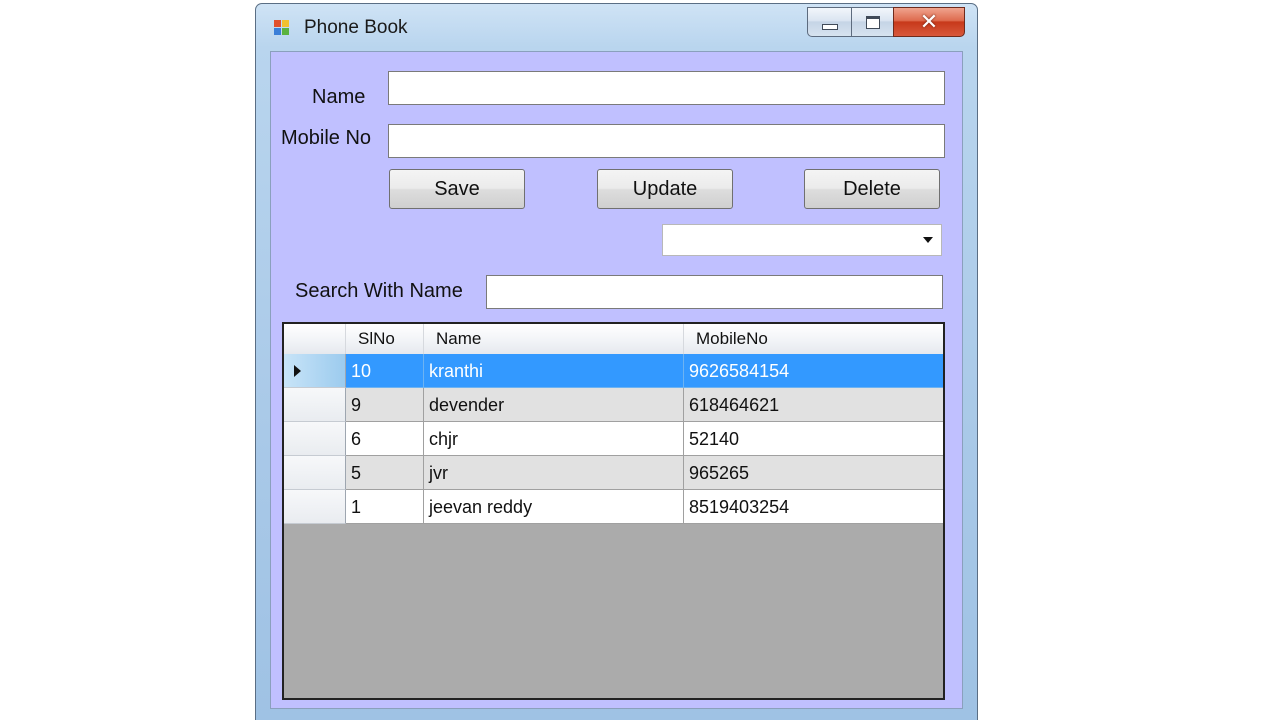  I want to click on cell-slno: 5, so click(385, 473).